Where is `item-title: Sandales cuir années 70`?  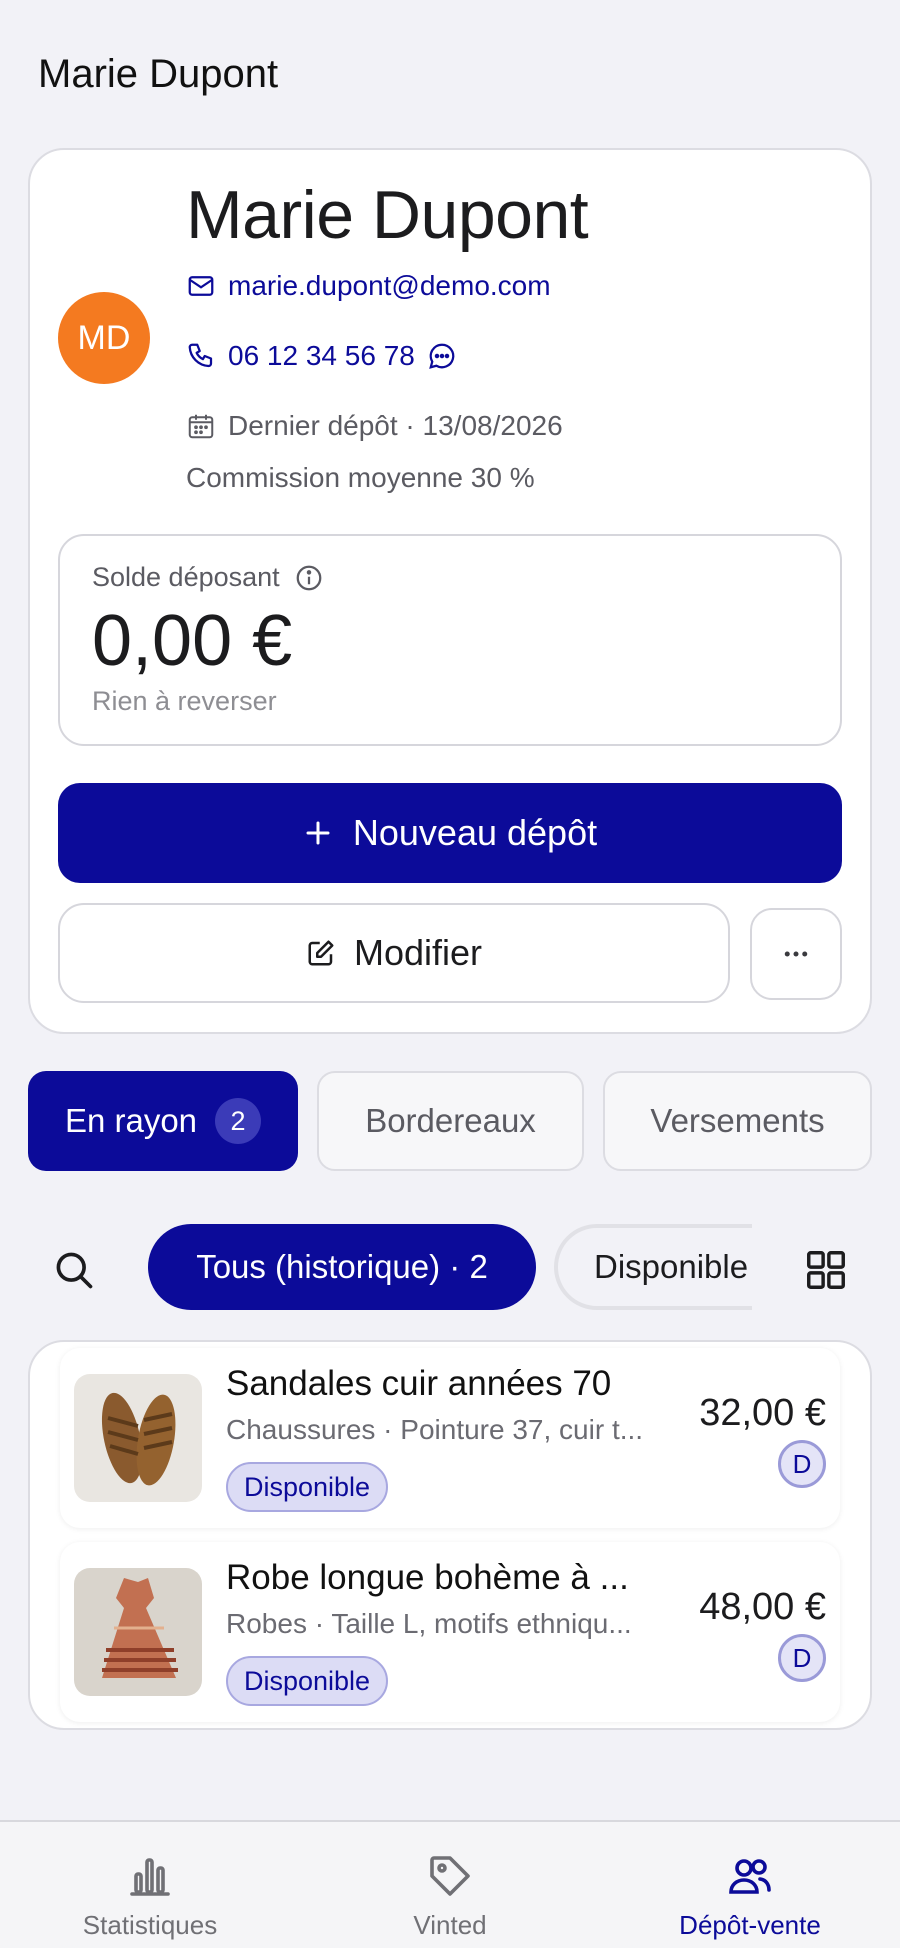
item-title: Sandales cuir années 70 is located at coordinates (419, 1383).